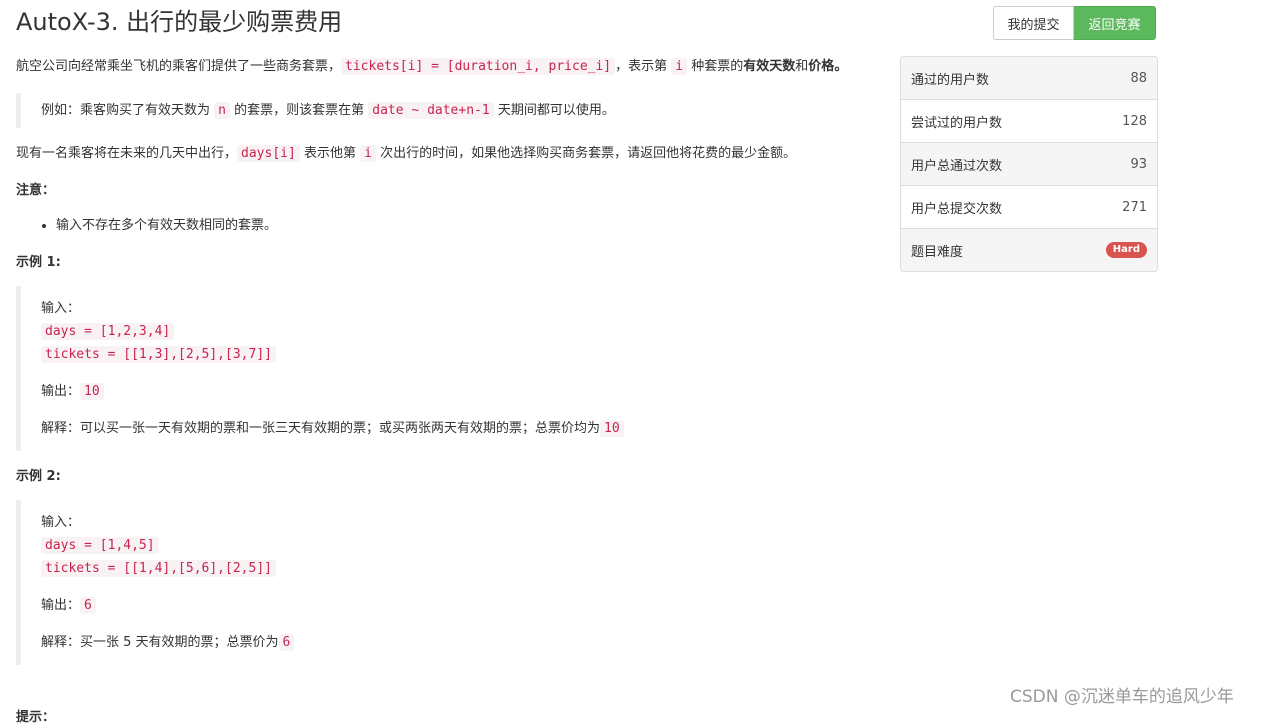 The height and width of the screenshot is (725, 1277). Describe the element at coordinates (100, 545) in the screenshot. I see `input-days: days = [1,4,5]` at that location.